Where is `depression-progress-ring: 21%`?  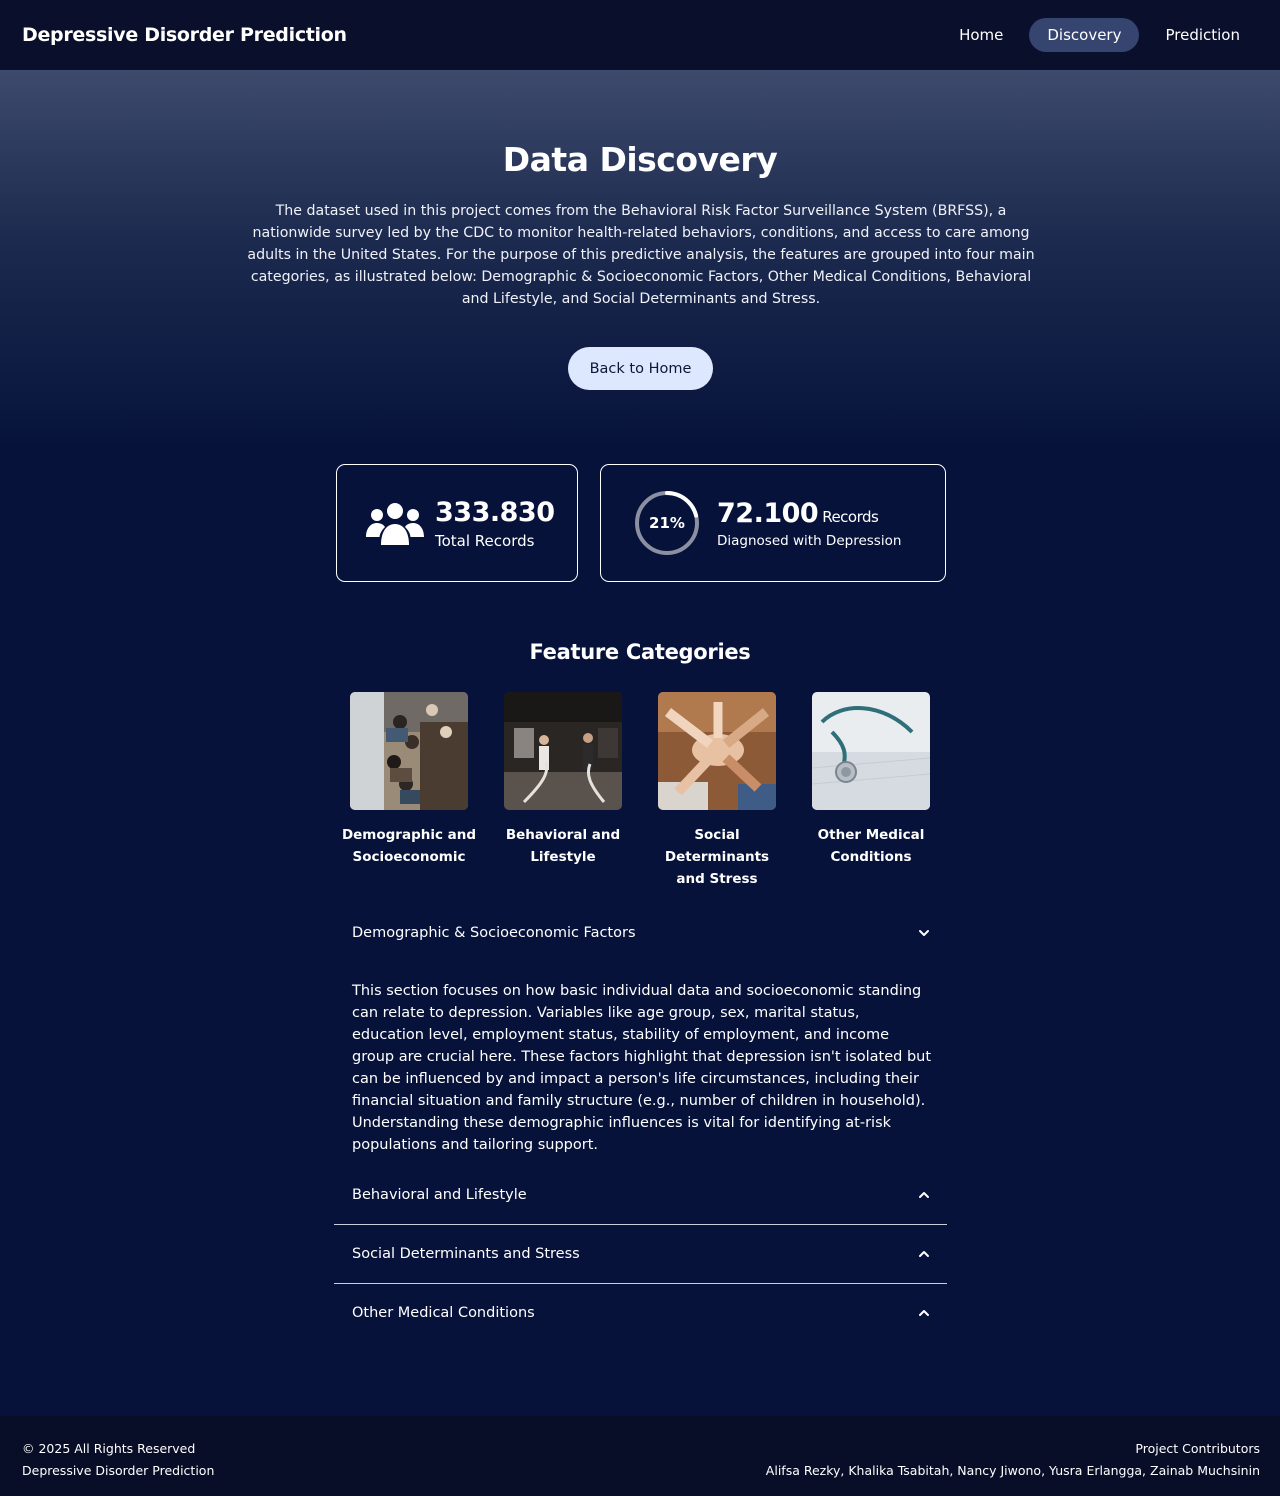
depression-progress-ring: 21% is located at coordinates (667, 523).